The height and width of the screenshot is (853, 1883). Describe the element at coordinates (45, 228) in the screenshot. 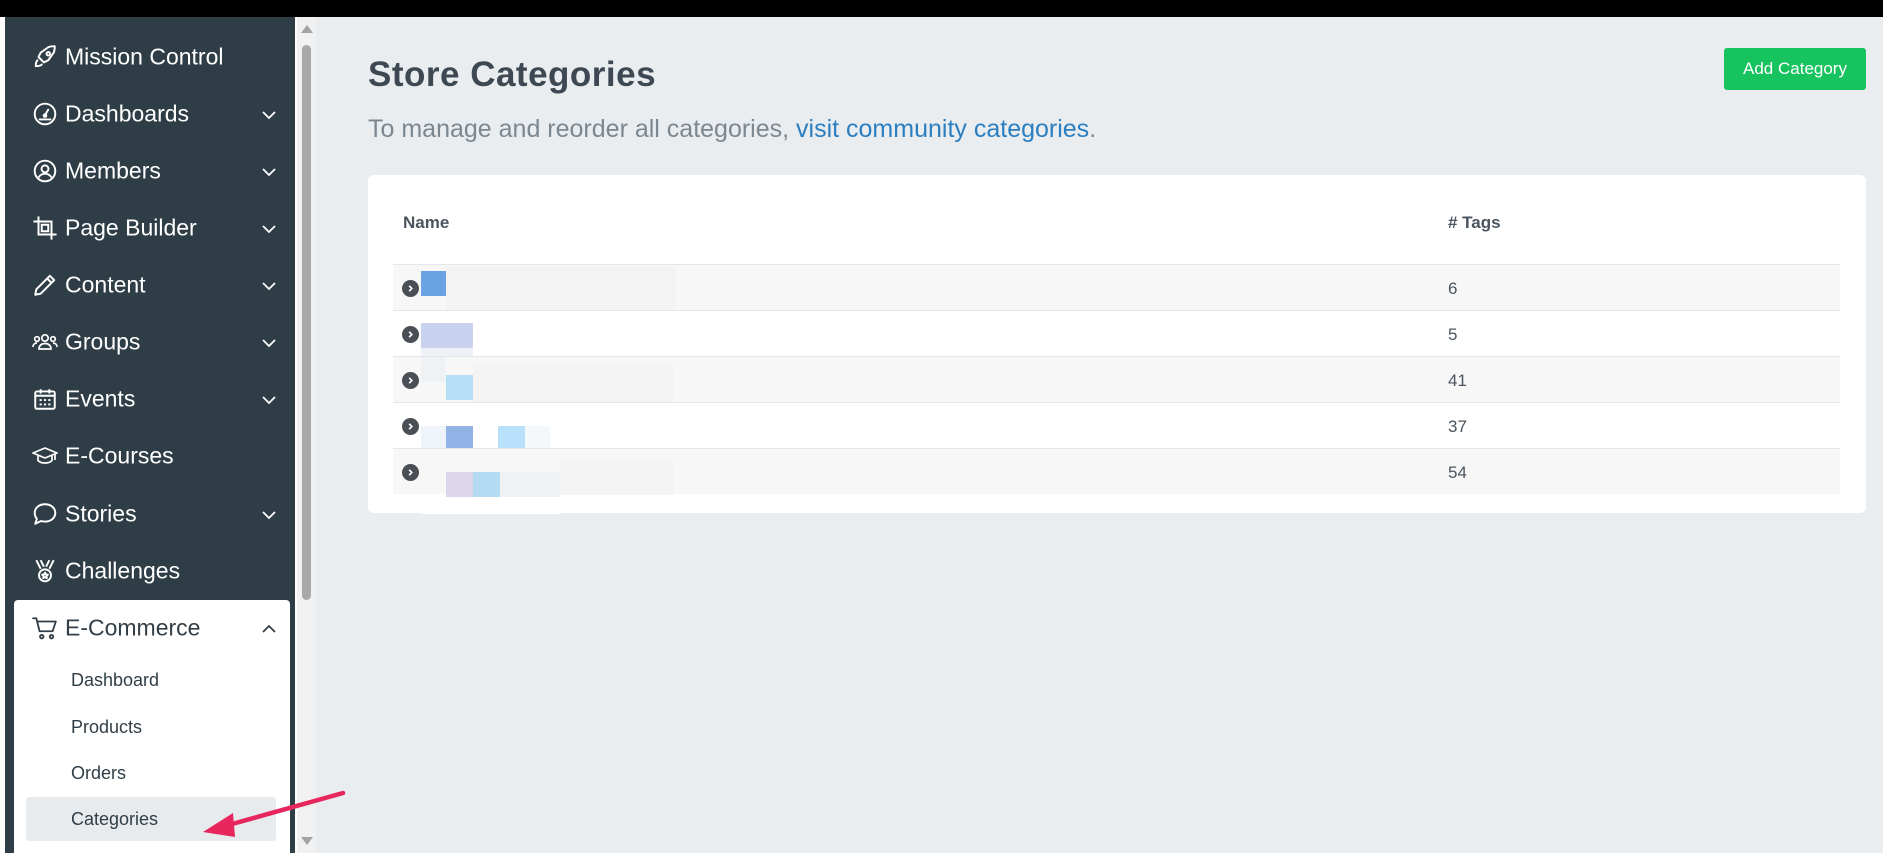

I see `crop-icon` at that location.